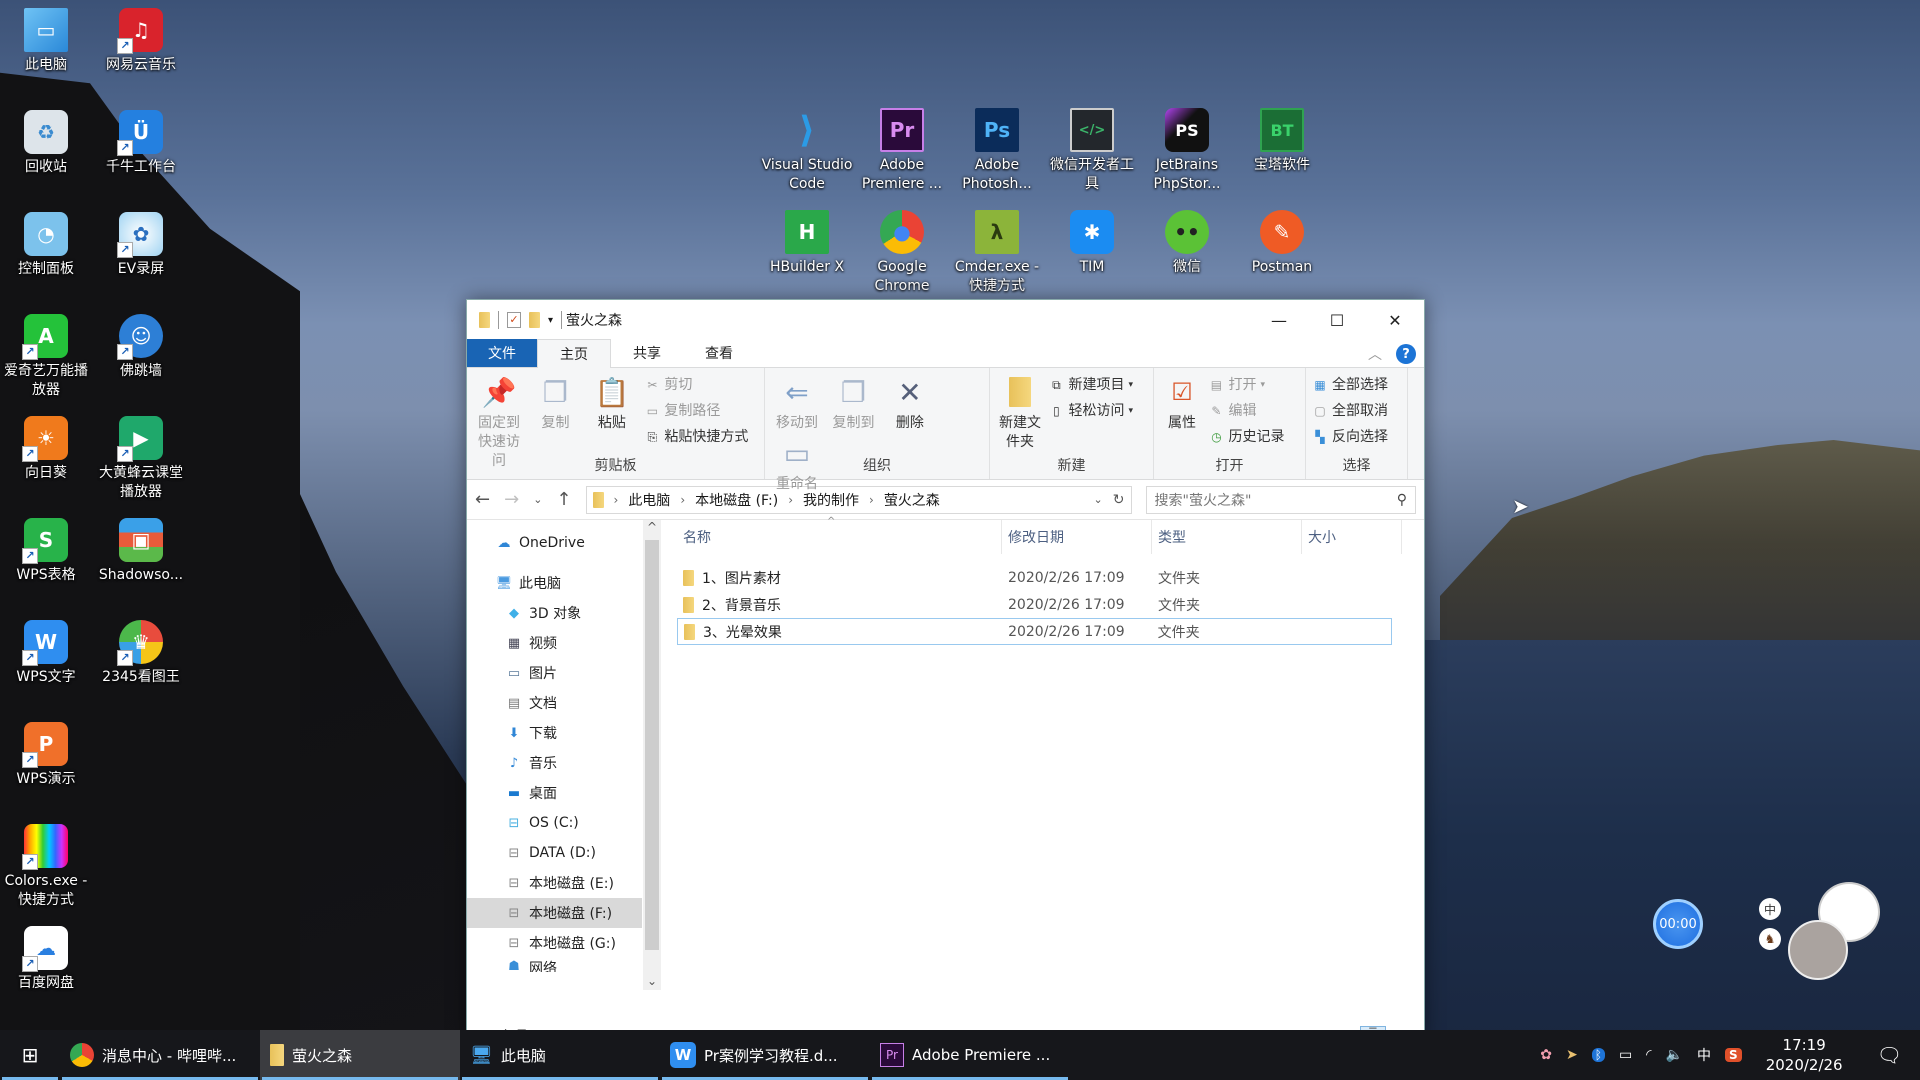 The height and width of the screenshot is (1080, 1920). What do you see at coordinates (652, 981) in the screenshot?
I see `scroll-down-arrow: ⌄` at bounding box center [652, 981].